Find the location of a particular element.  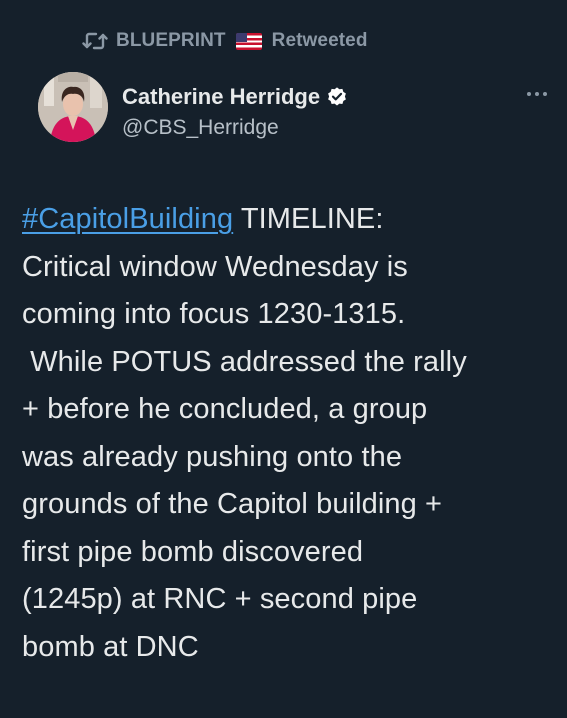

author-display-name: Catherine Herridge is located at coordinates (221, 97).